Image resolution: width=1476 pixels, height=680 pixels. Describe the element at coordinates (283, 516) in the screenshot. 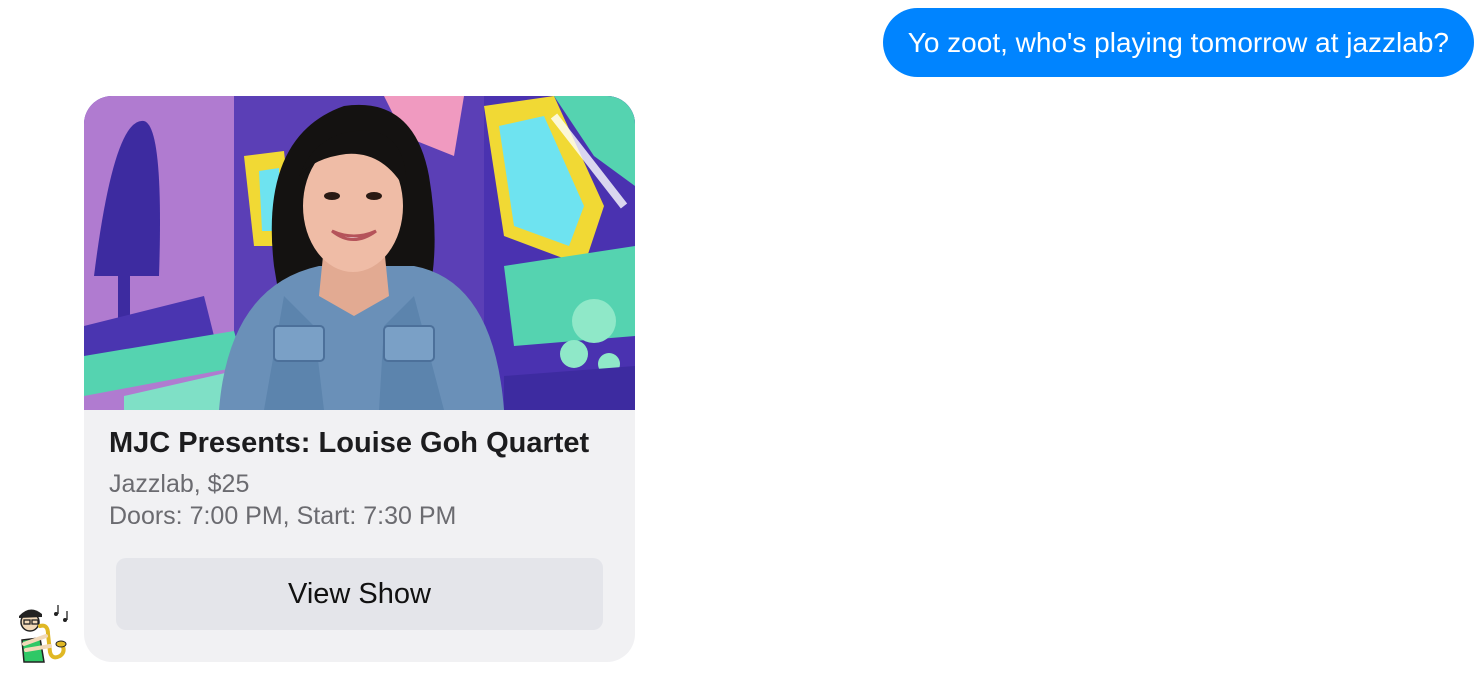

I see `event-times: Doors: 7:00 PM, Start: 7:30 PM` at that location.